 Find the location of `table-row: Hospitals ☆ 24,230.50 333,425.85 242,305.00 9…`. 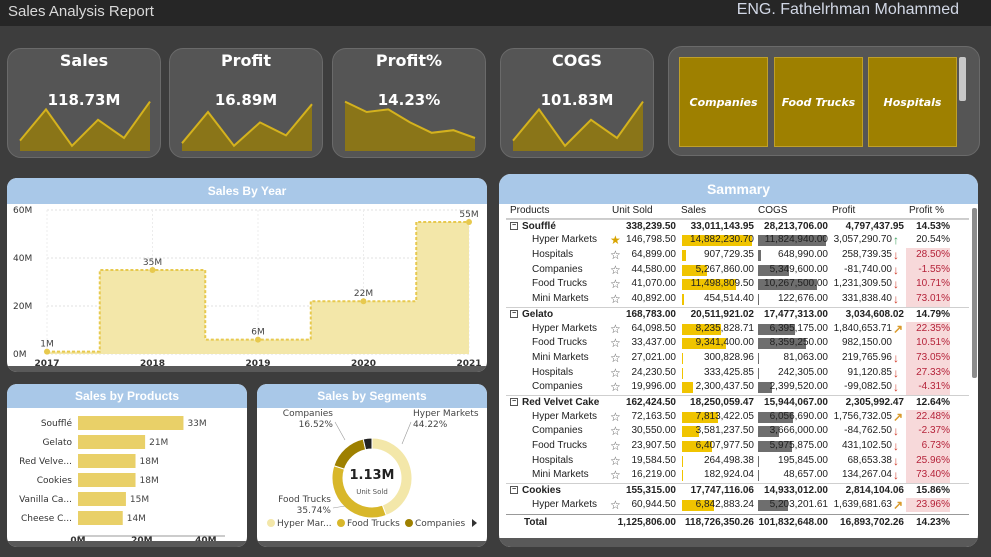

table-row: Hospitals ☆ 24,230.50 333,425.85 242,305.00 9… is located at coordinates (737, 373).